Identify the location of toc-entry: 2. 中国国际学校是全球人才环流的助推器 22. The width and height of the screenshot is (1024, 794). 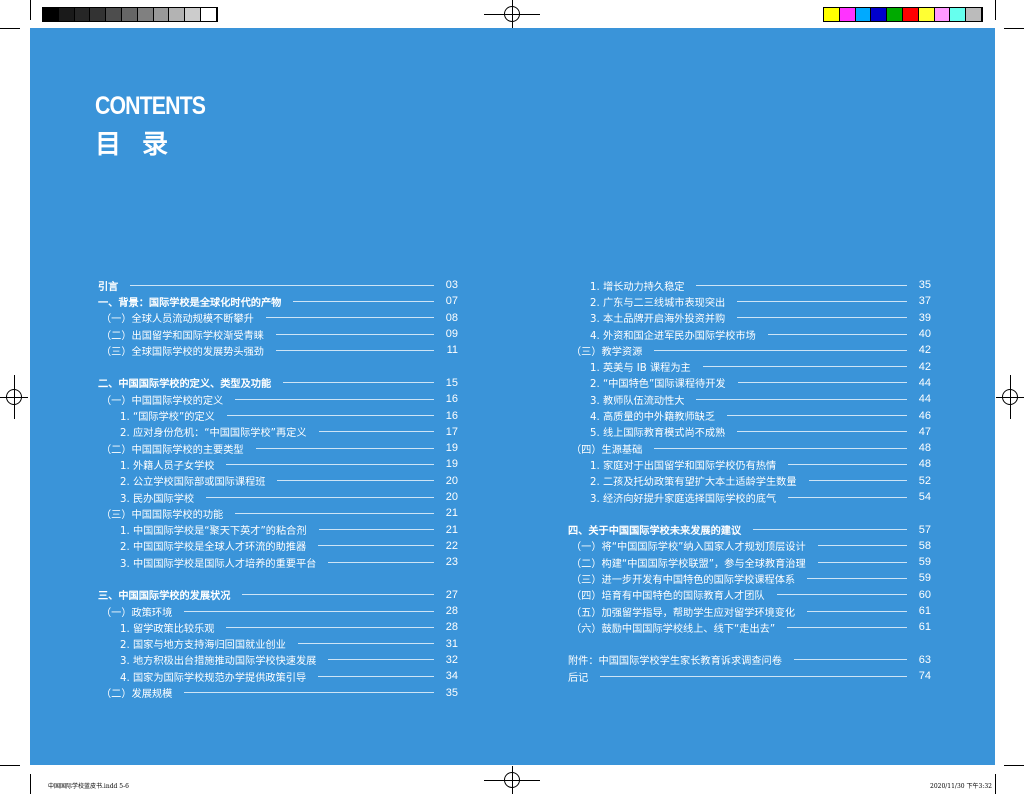
(278, 546).